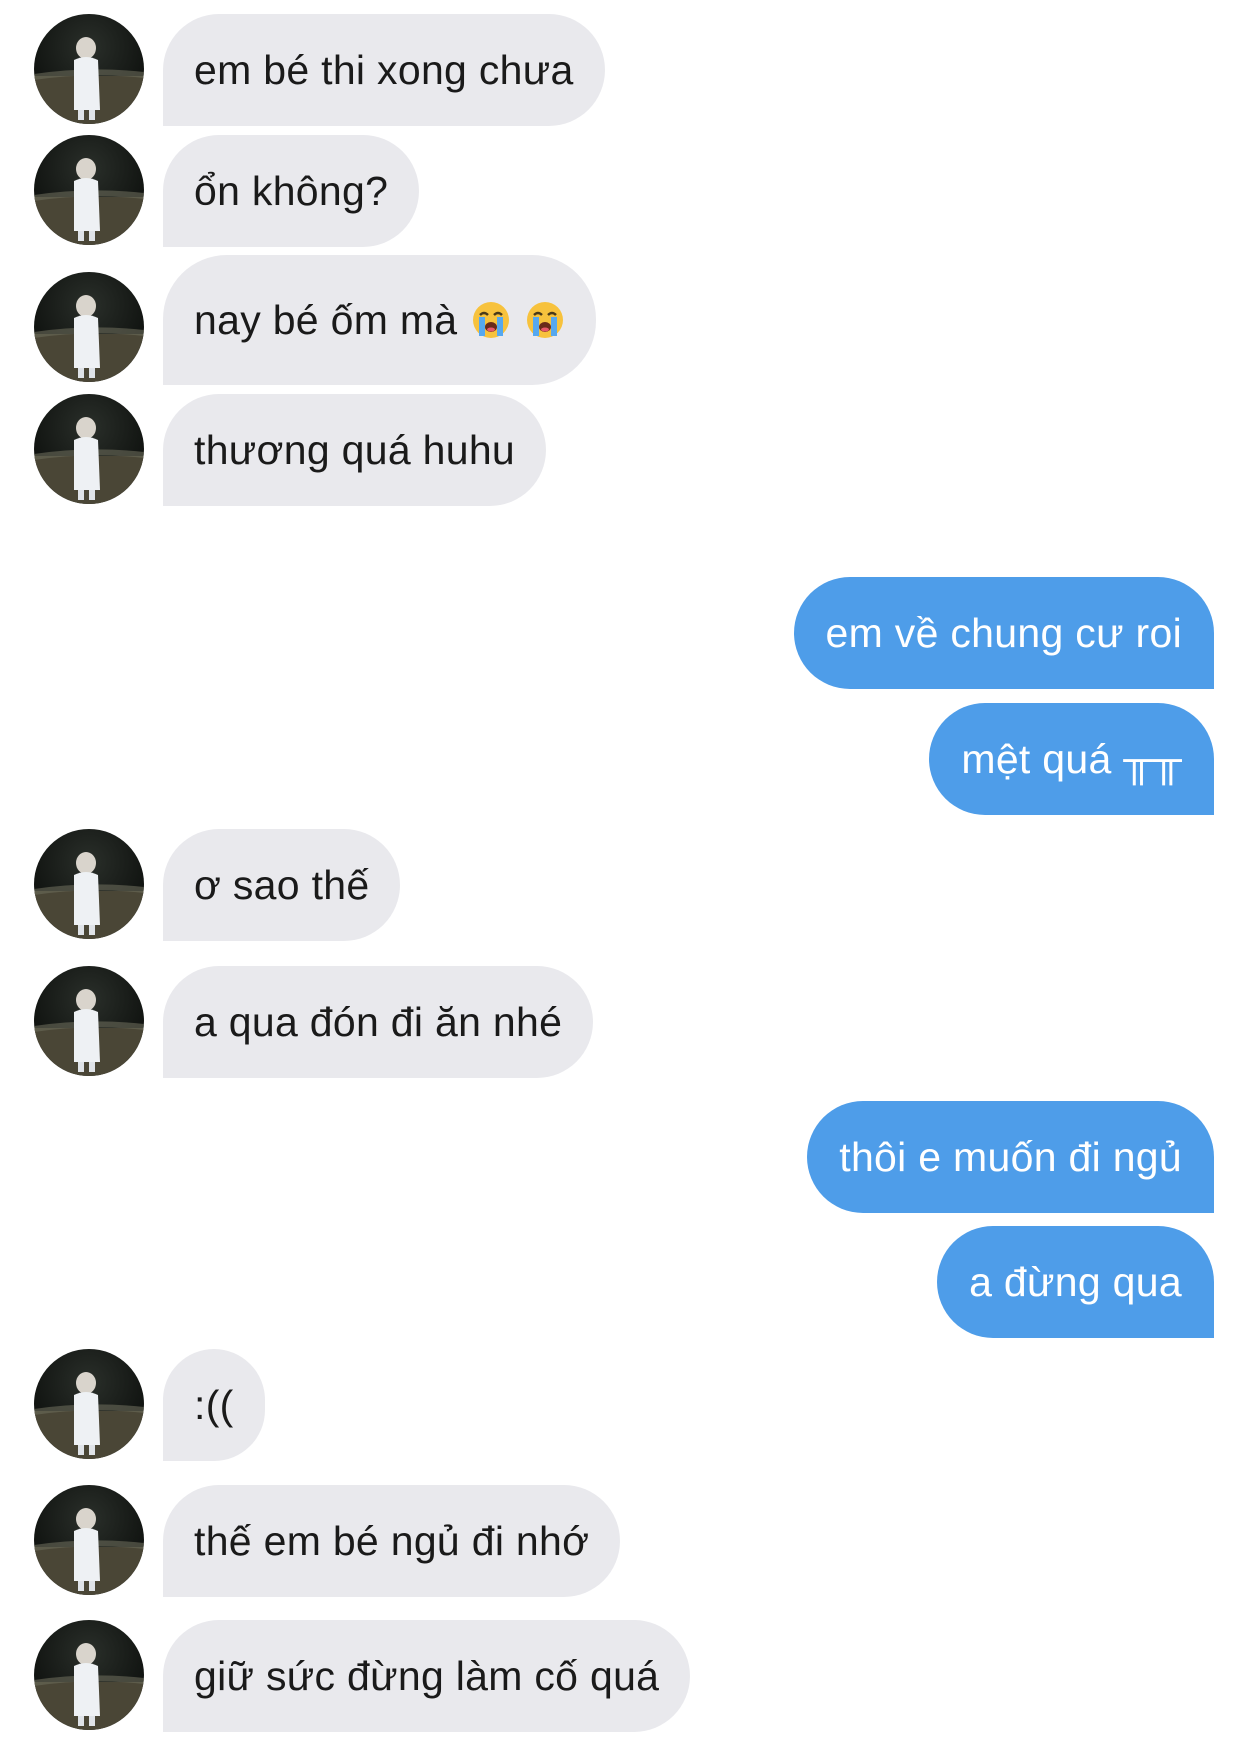 The width and height of the screenshot is (1242, 1745). I want to click on message-text: thương quá huhu, so click(355, 449).